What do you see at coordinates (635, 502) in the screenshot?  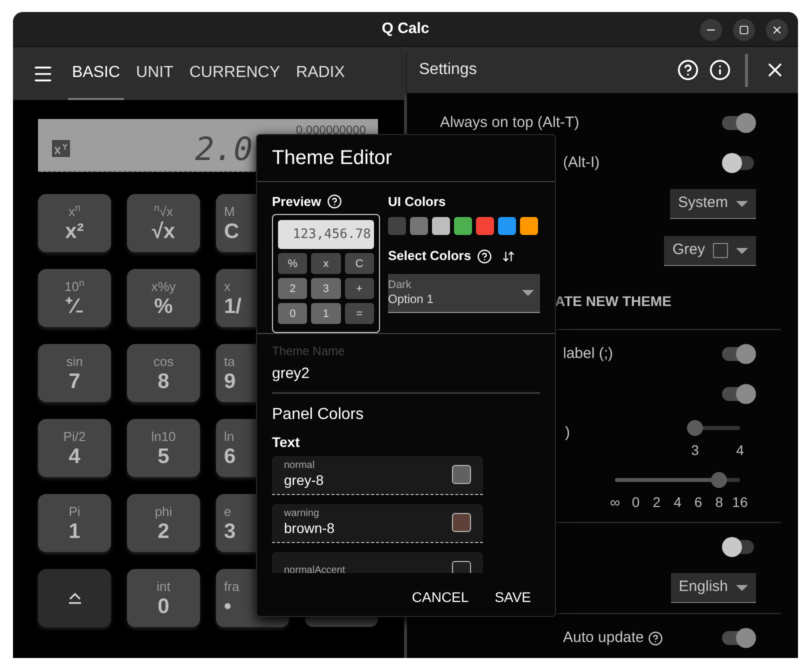 I see `slider-tick-label: 0` at bounding box center [635, 502].